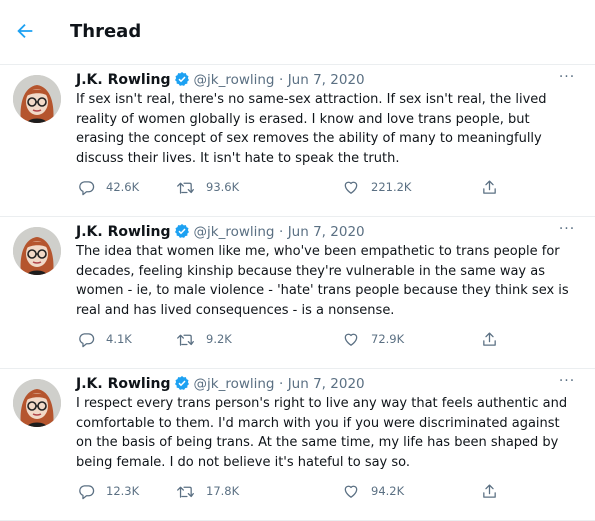 The height and width of the screenshot is (521, 595). I want to click on like-button: 72.9K, so click(373, 339).